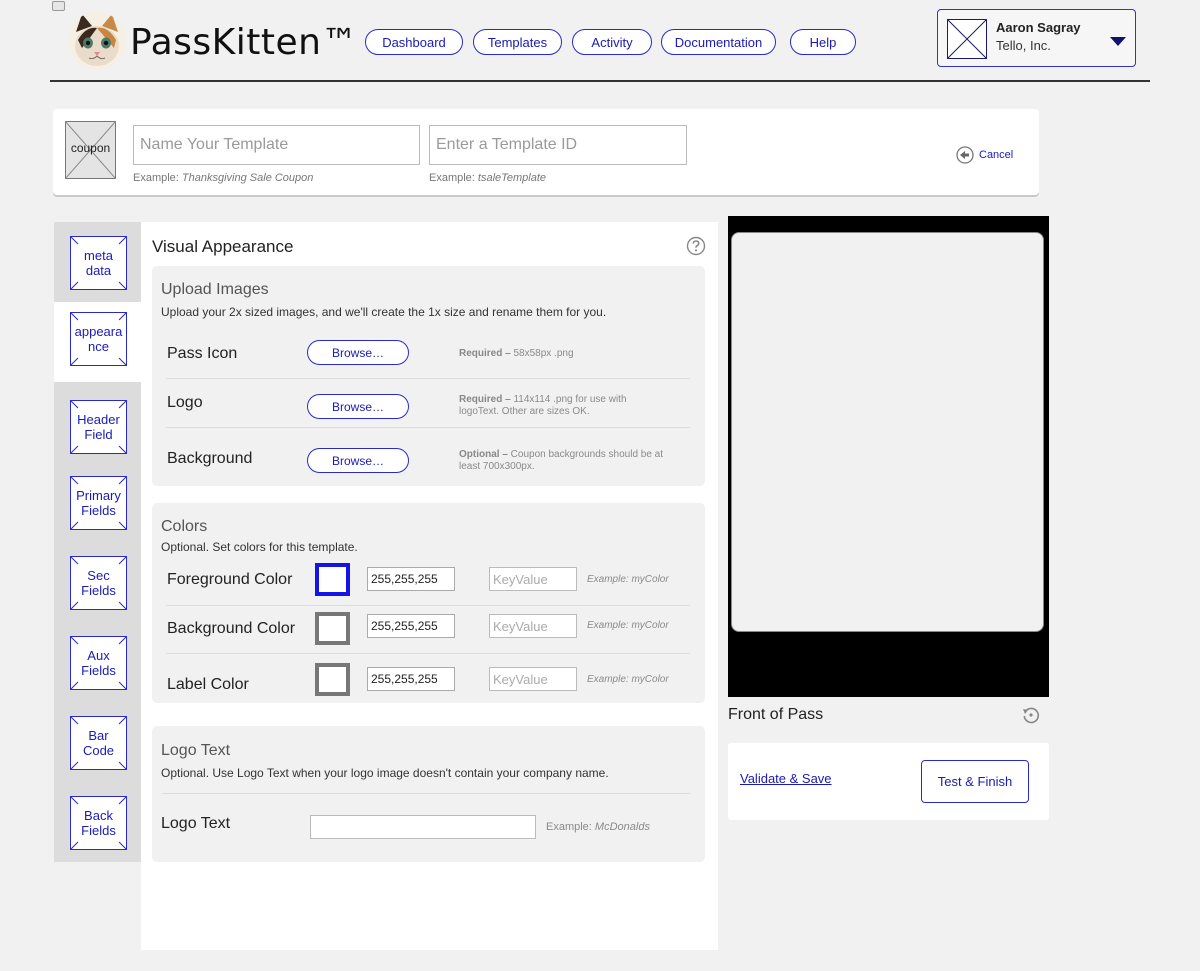 The height and width of the screenshot is (971, 1200). Describe the element at coordinates (223, 246) in the screenshot. I see `page-title: Visual Appearance` at that location.